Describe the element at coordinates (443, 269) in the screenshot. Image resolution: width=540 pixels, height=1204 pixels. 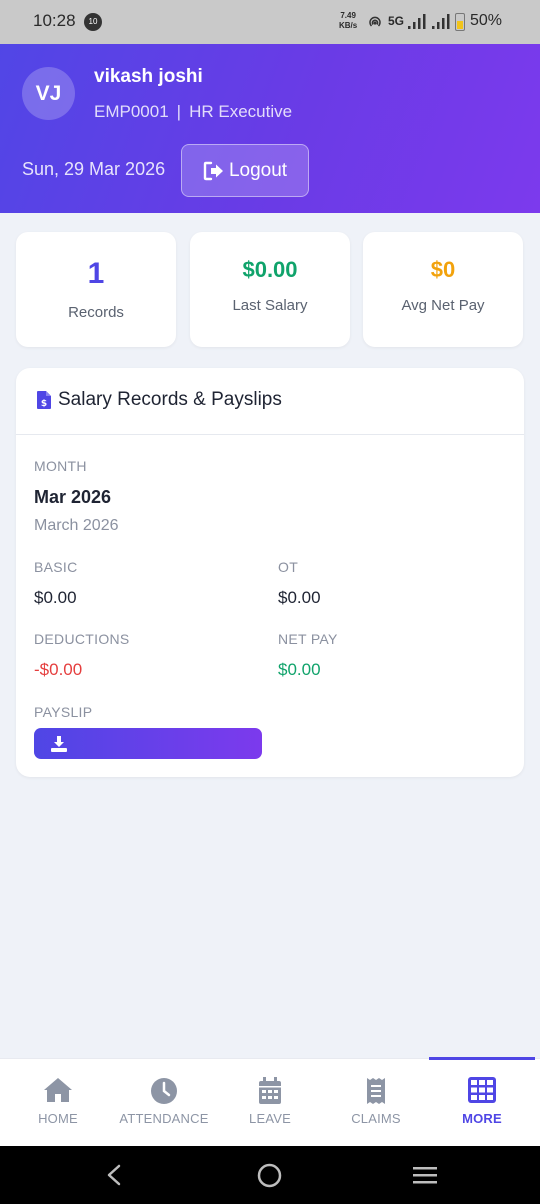
I see `stat-value: $0` at that location.